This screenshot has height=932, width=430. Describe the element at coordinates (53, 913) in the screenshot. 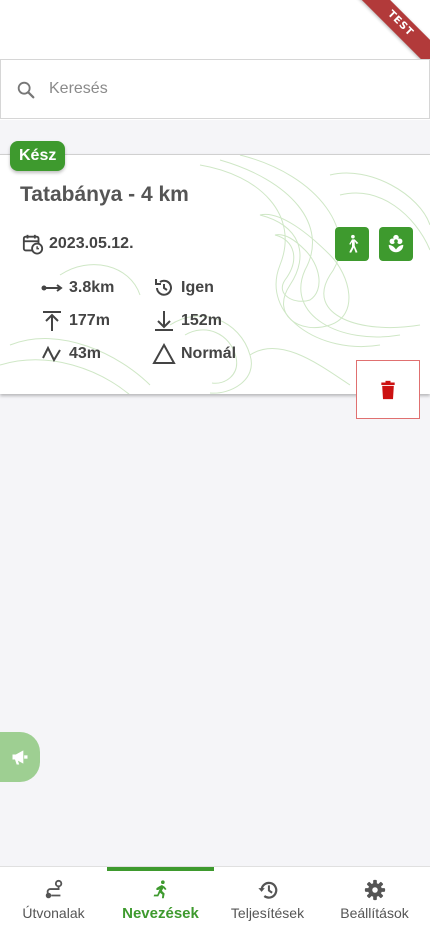

I see `nav-label-routes: Útvonalak` at that location.